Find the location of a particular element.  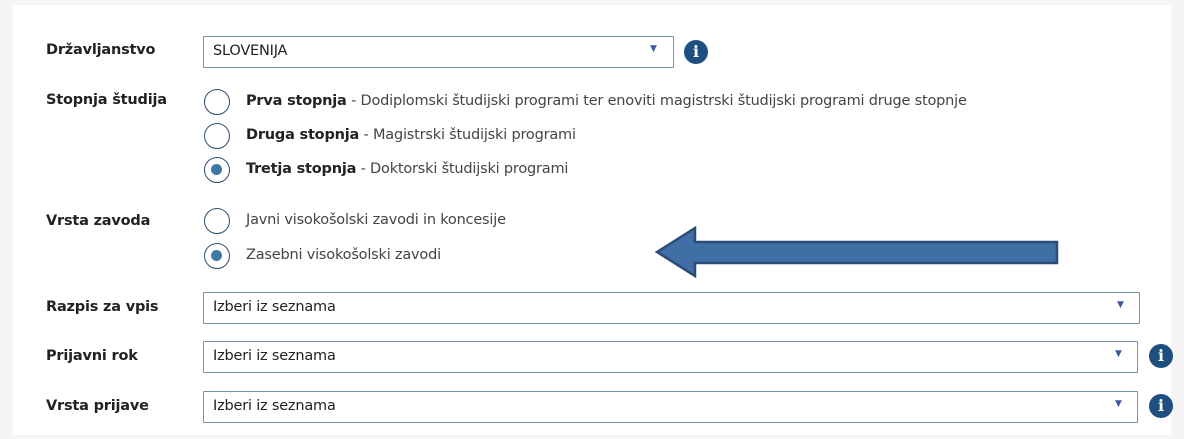

institution-type-label: Vrsta zavoda is located at coordinates (98, 221).